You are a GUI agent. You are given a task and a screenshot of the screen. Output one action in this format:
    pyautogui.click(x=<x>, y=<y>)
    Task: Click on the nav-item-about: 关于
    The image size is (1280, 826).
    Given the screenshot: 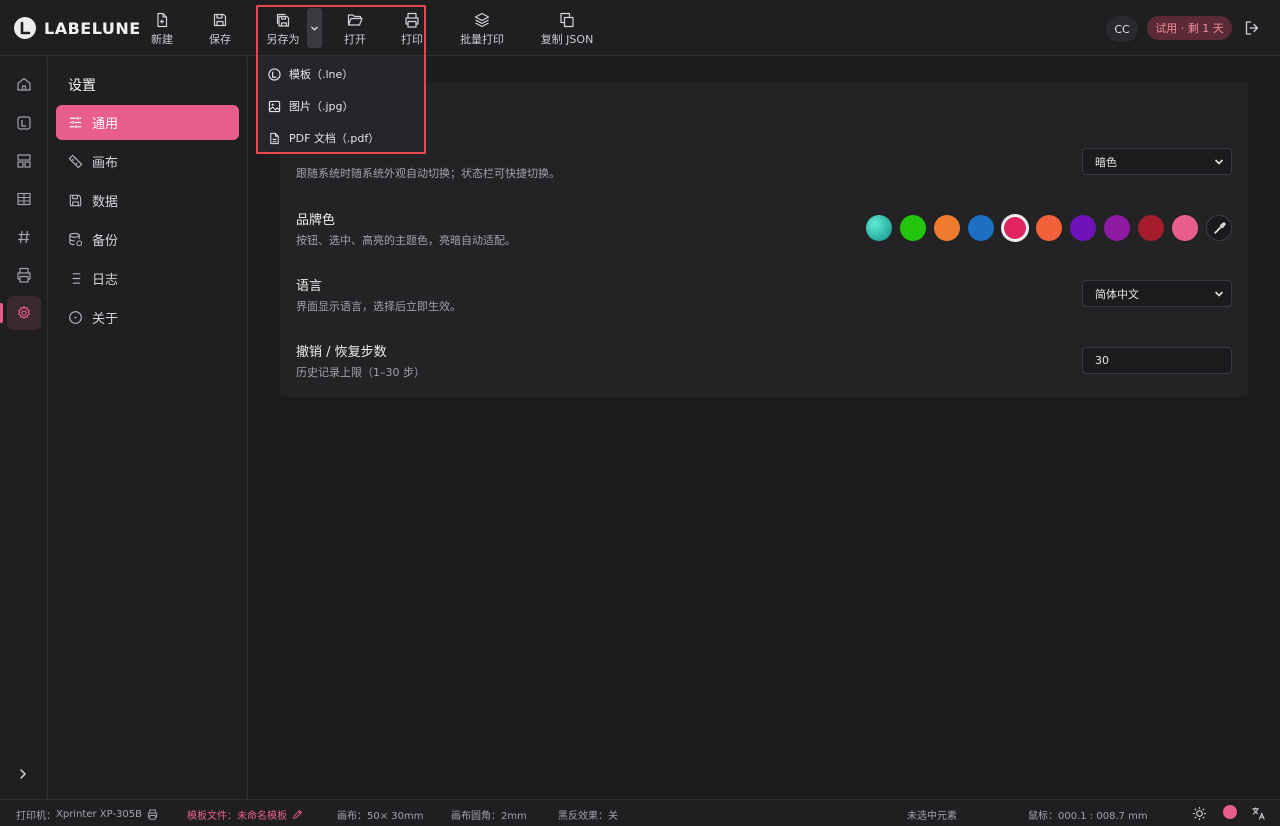 What is the action you would take?
    pyautogui.click(x=147, y=317)
    